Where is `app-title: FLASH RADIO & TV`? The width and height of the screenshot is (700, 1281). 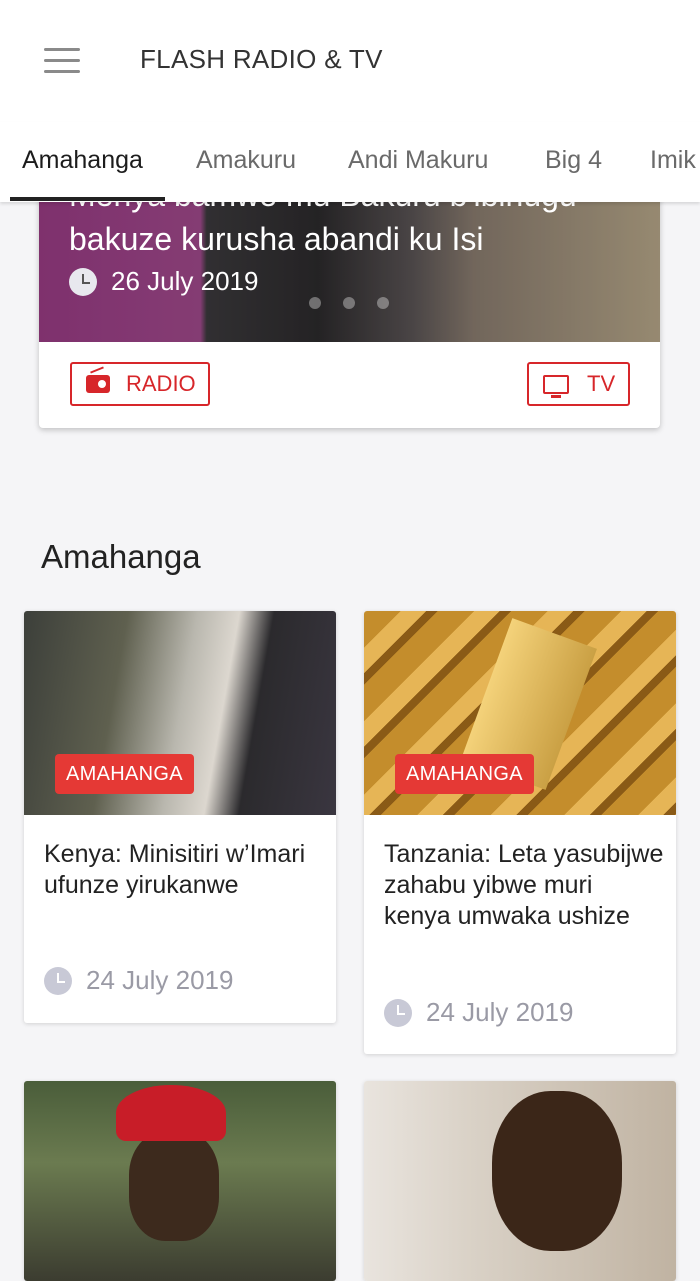 app-title: FLASH RADIO & TV is located at coordinates (261, 59).